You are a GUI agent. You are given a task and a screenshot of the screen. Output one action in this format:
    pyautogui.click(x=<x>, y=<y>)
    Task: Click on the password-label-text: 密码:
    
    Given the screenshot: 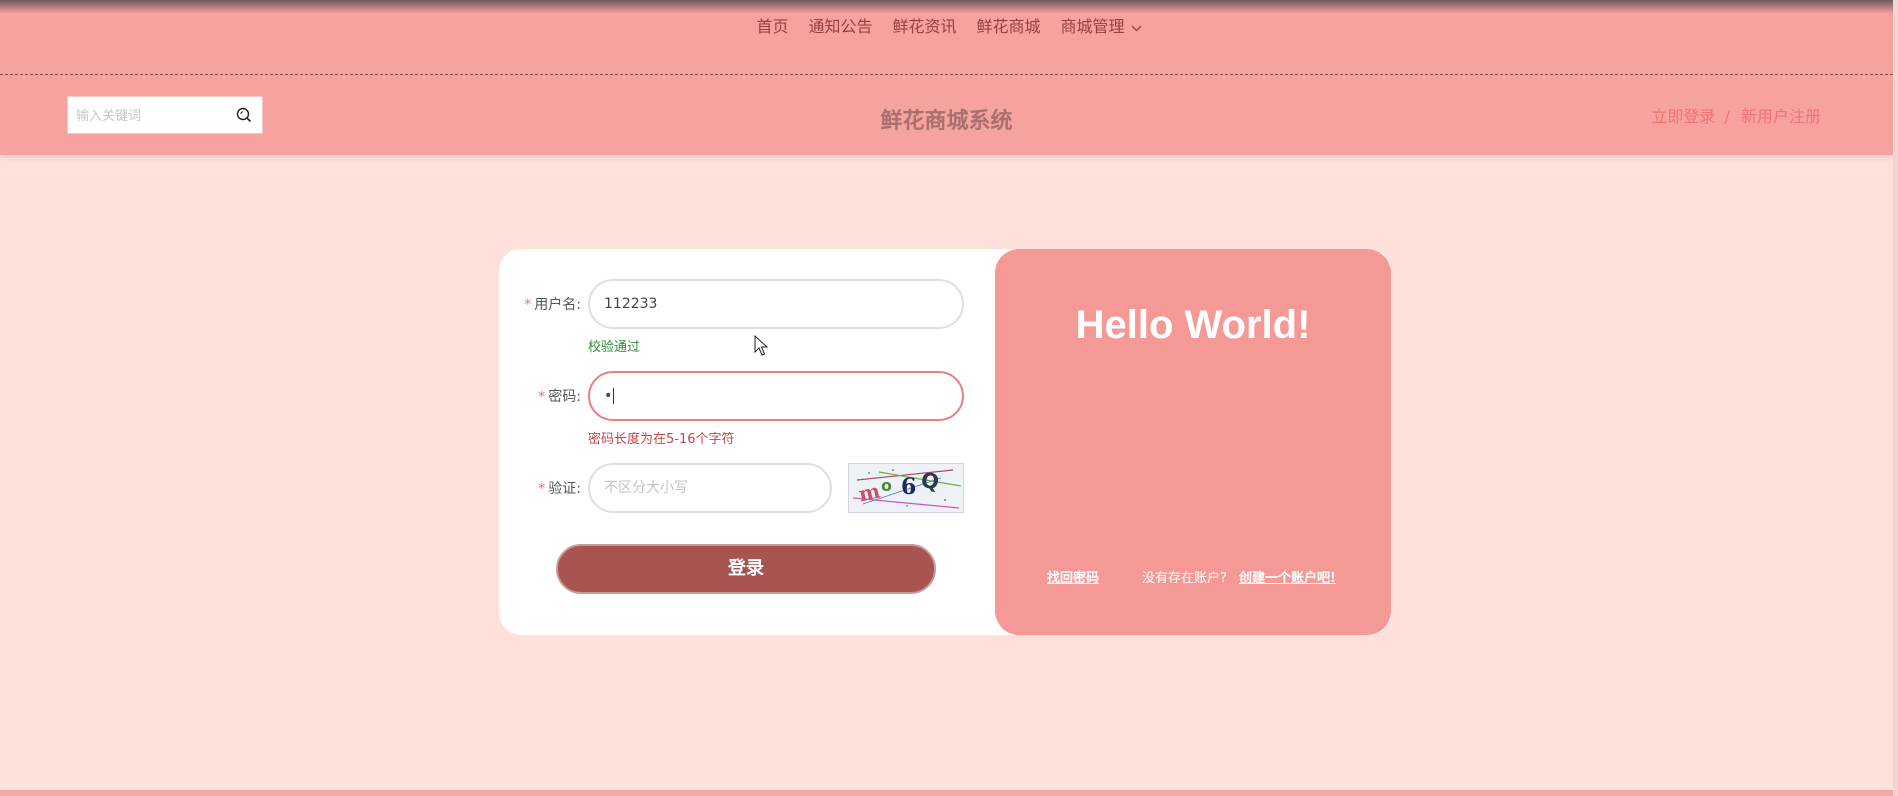 What is the action you would take?
    pyautogui.click(x=564, y=397)
    